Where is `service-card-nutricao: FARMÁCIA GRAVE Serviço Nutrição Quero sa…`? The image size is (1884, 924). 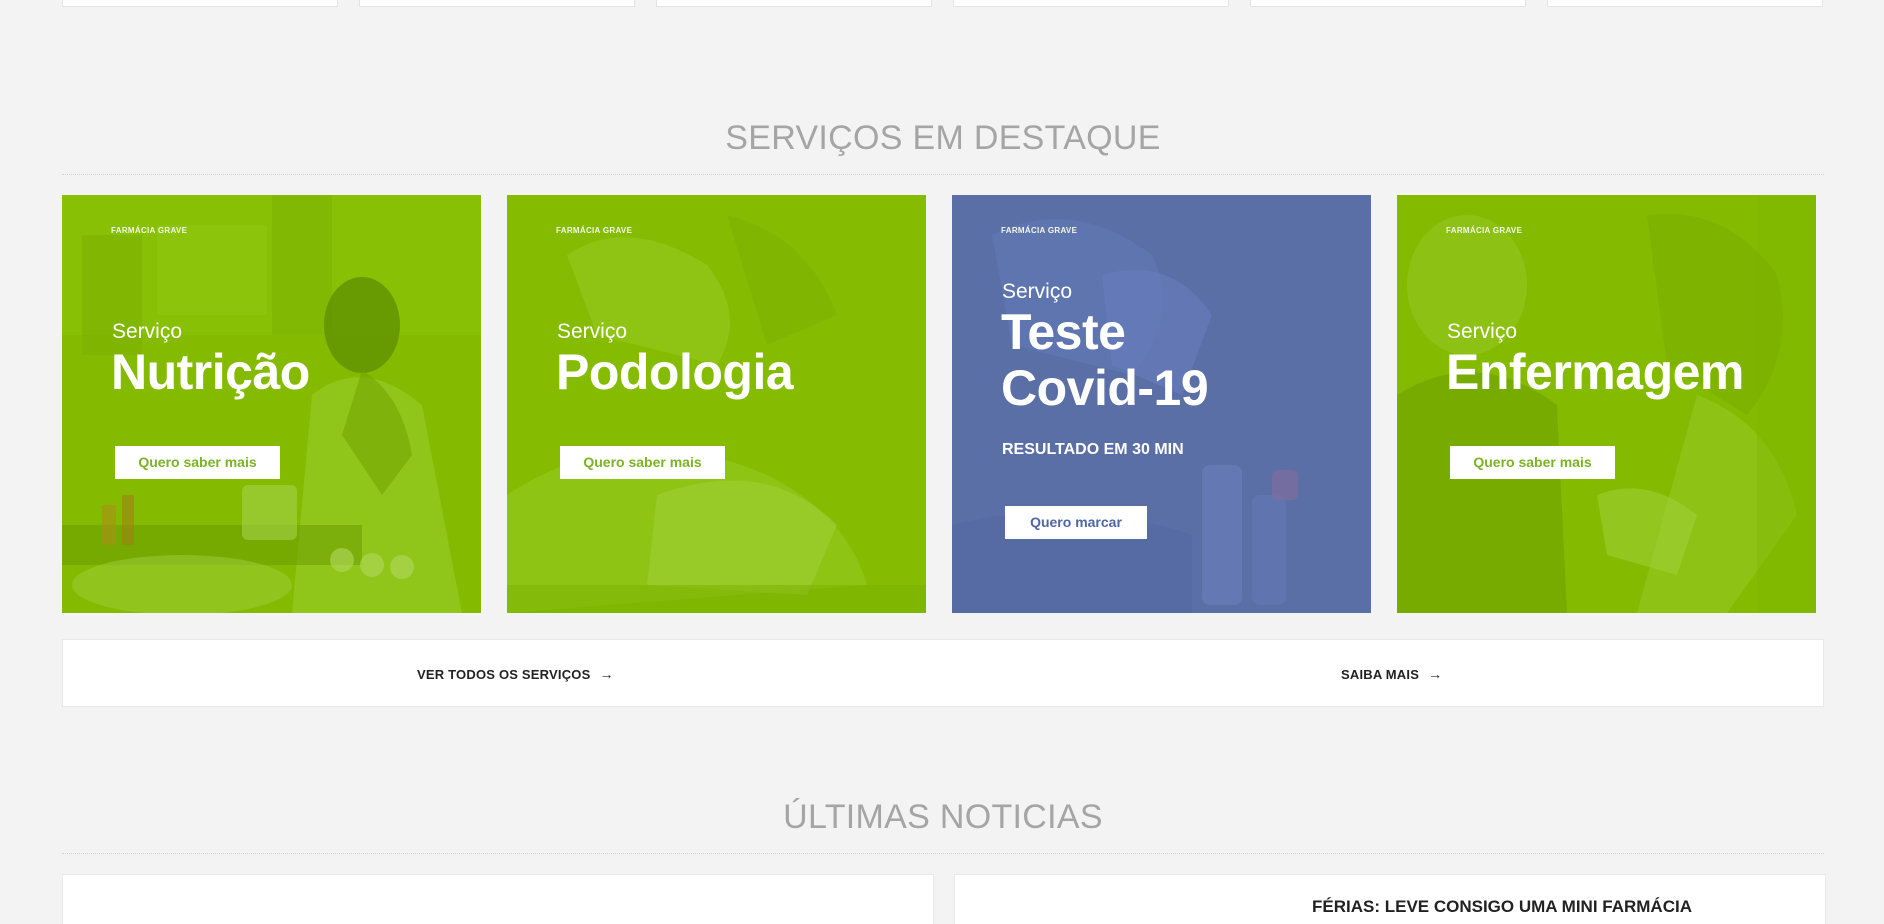
service-card-nutricao: FARMÁCIA GRAVE Serviço Nutrição Quero sa… is located at coordinates (271, 404).